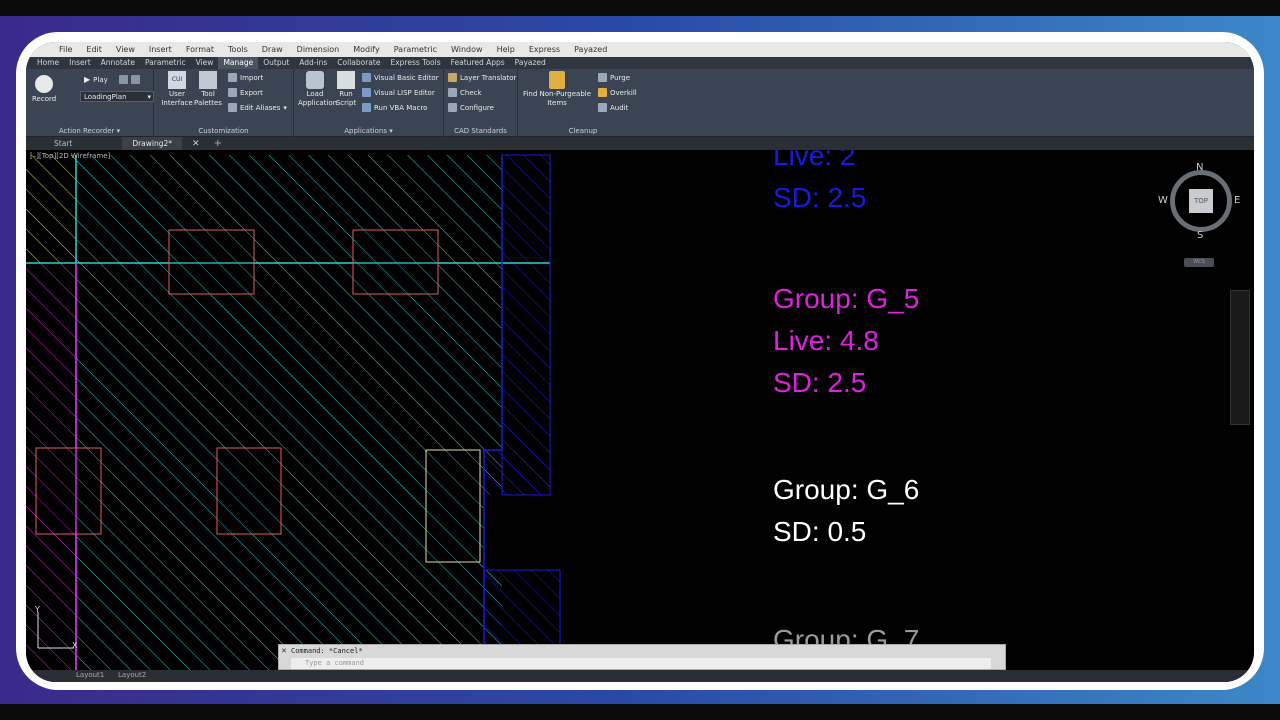 This screenshot has width=1280, height=720. Describe the element at coordinates (640, 676) in the screenshot. I see `layout-tabs: Layout1 Layout2` at that location.